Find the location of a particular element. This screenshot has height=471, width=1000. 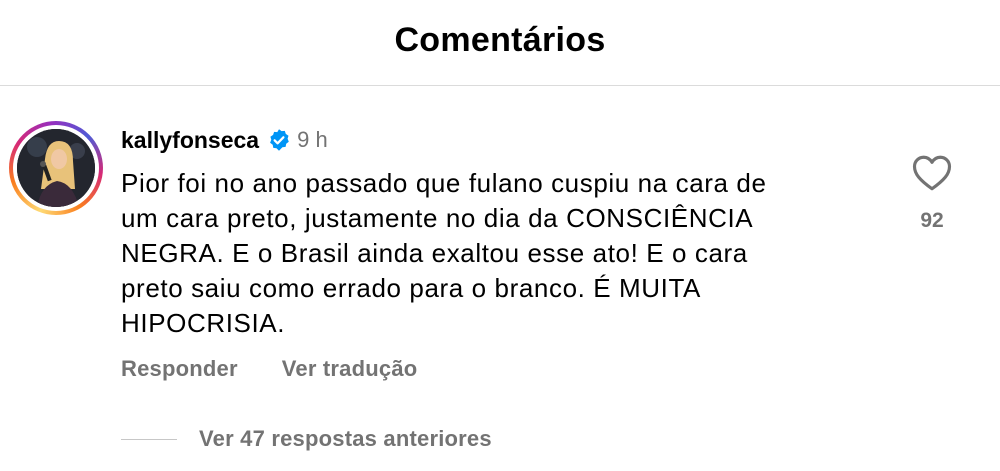

username: kallyfonseca is located at coordinates (190, 140).